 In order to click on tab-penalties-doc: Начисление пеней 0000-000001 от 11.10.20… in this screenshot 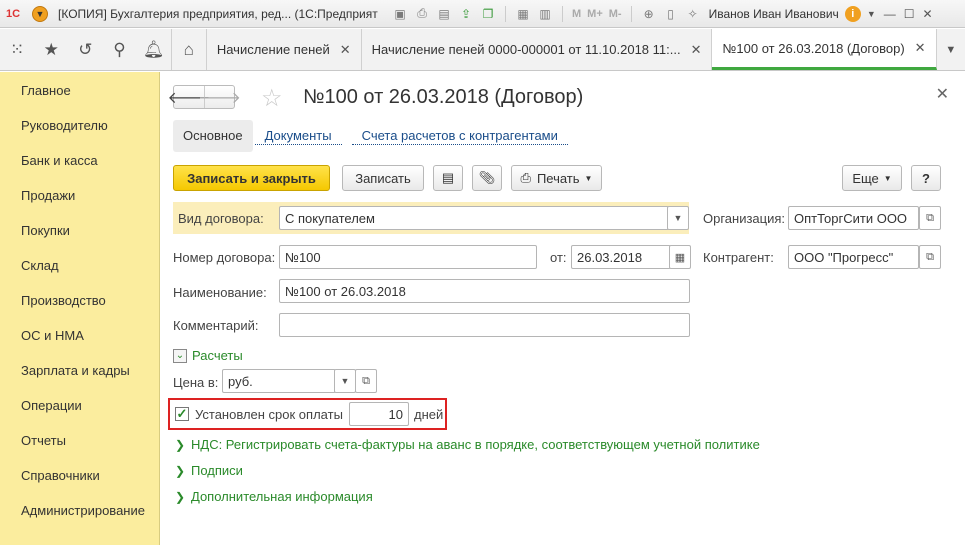, I will do `click(537, 49)`.